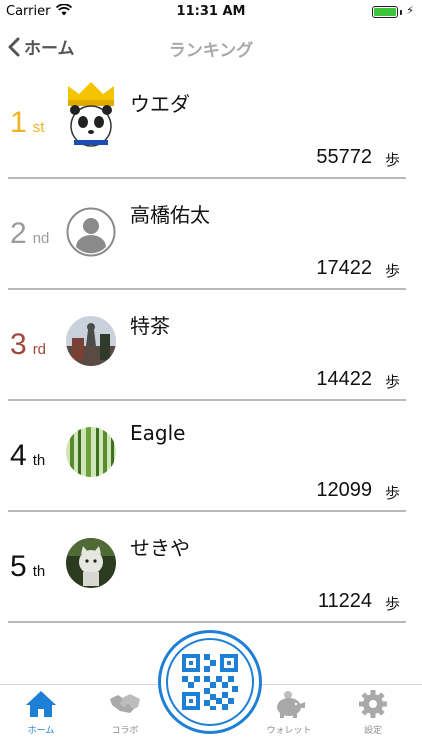 This screenshot has width=422, height=750. Describe the element at coordinates (289, 731) in the screenshot. I see `tab-wallet-label: ウォレット` at that location.